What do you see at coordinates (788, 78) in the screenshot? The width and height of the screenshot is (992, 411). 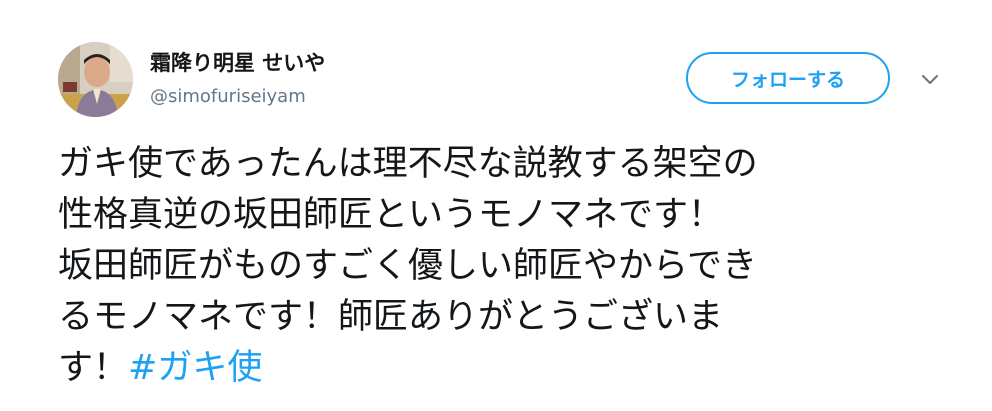 I see `follow-button: フォローする` at bounding box center [788, 78].